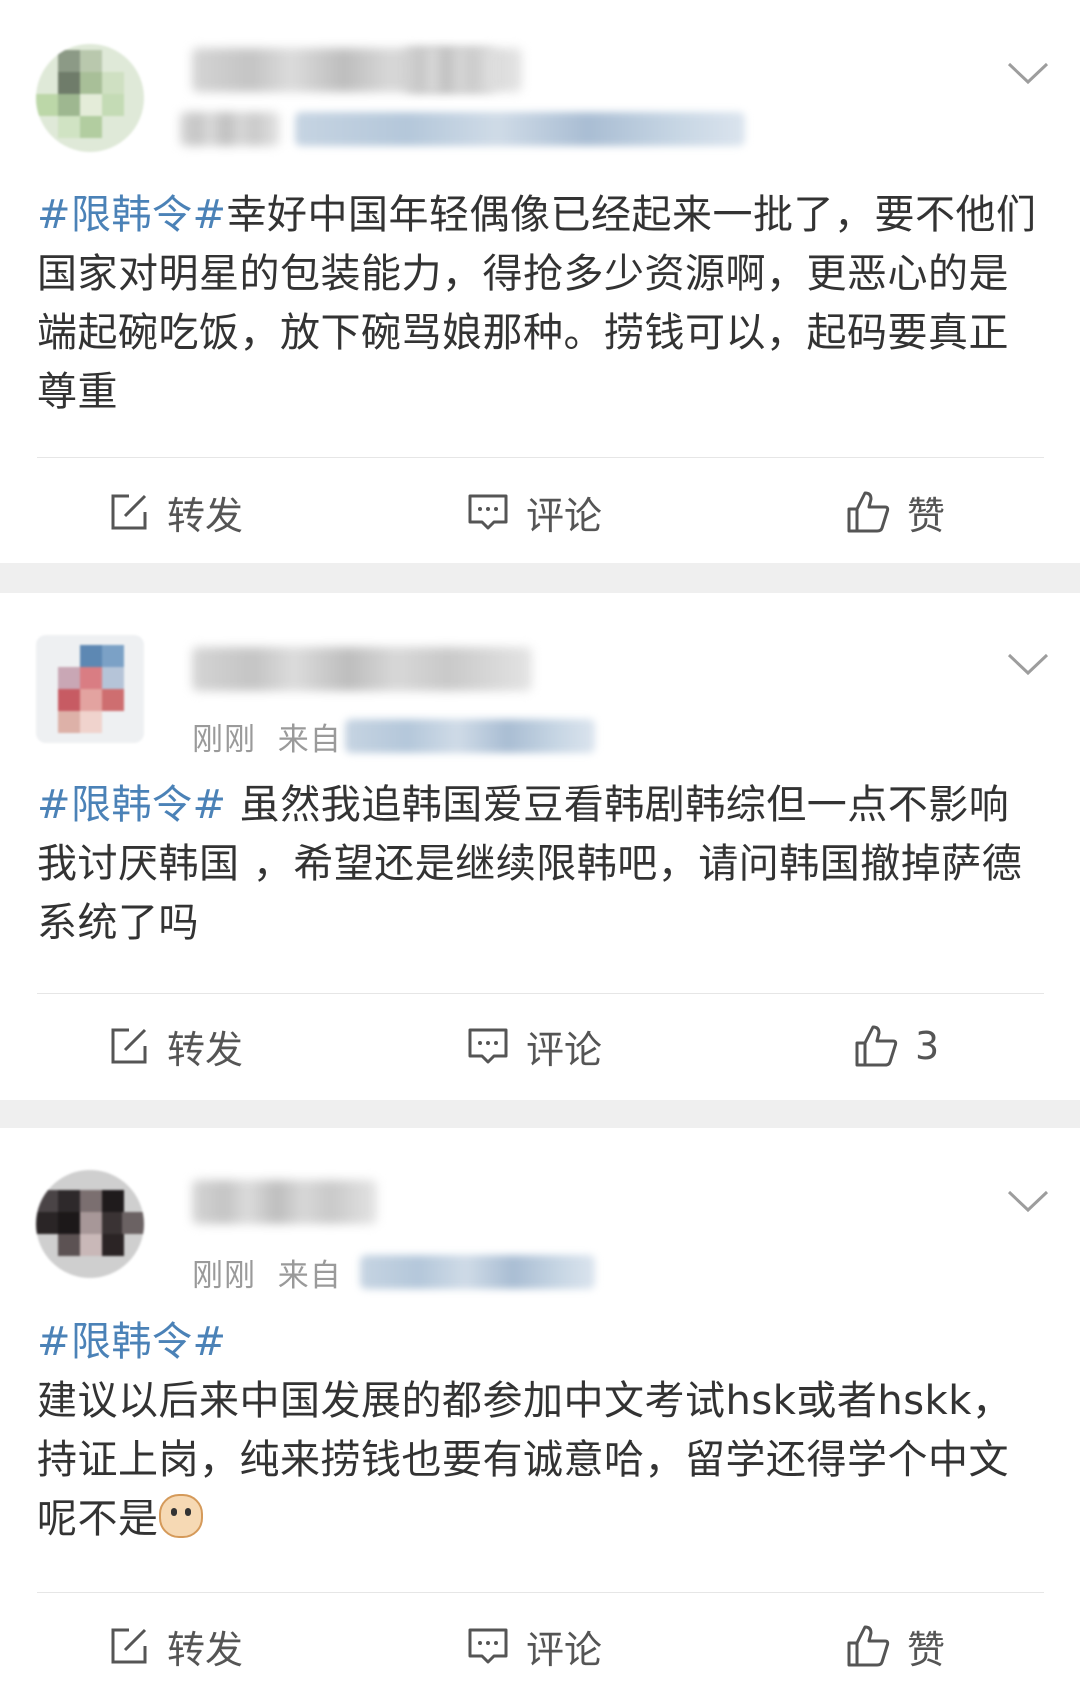 This screenshot has width=1080, height=1697. Describe the element at coordinates (927, 1046) in the screenshot. I see `like-count: 3` at that location.